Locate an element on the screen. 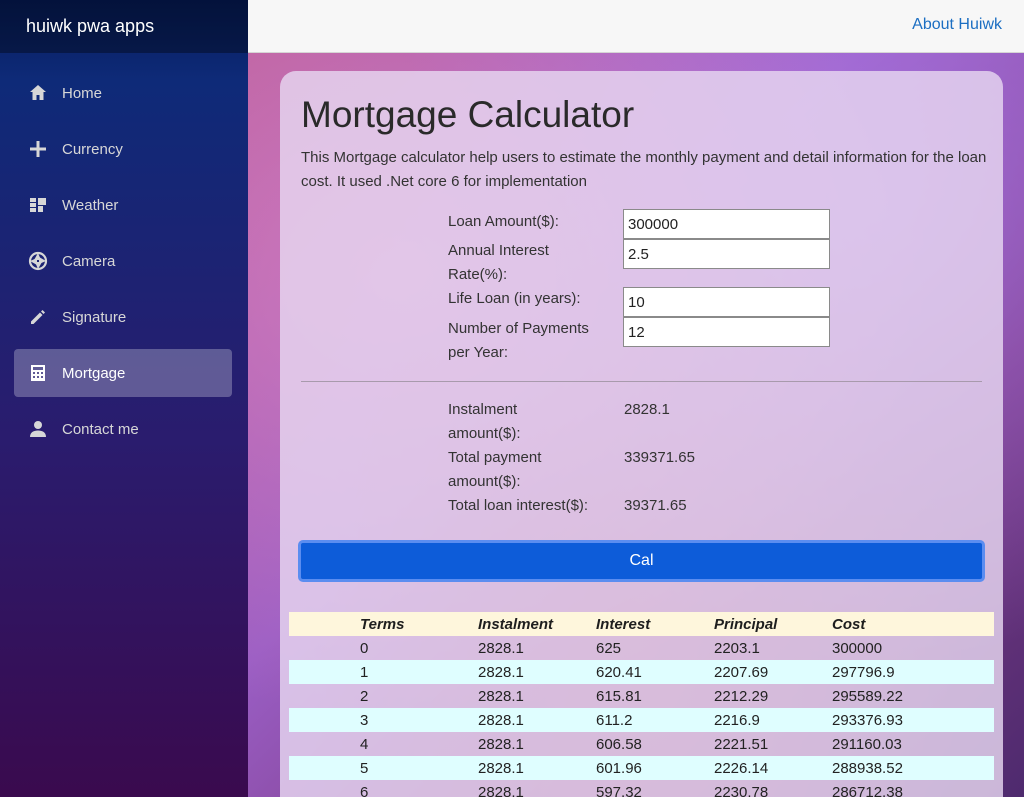 This screenshot has height=797, width=1024. sidebar-item-camera: Camera is located at coordinates (123, 261).